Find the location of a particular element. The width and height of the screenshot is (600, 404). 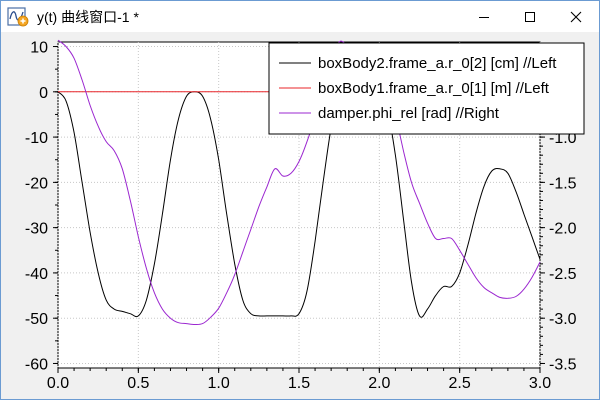

minimize-button is located at coordinates (484, 16).